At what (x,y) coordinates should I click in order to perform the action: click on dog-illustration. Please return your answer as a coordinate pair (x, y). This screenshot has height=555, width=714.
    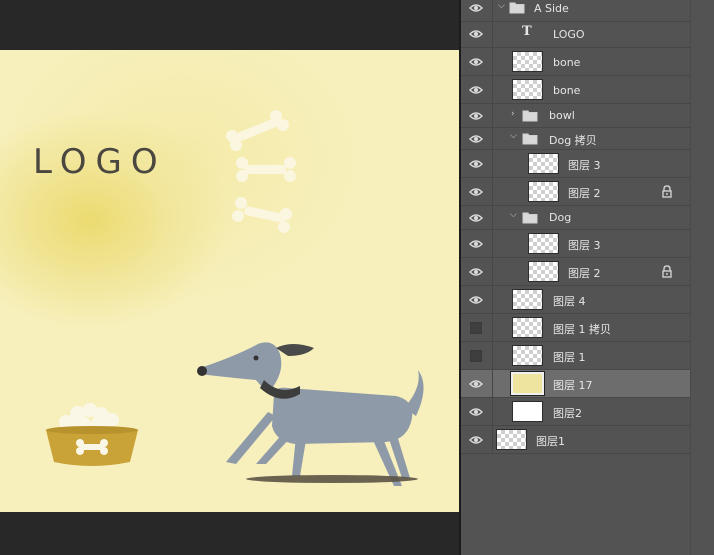
    Looking at the image, I should click on (310, 414).